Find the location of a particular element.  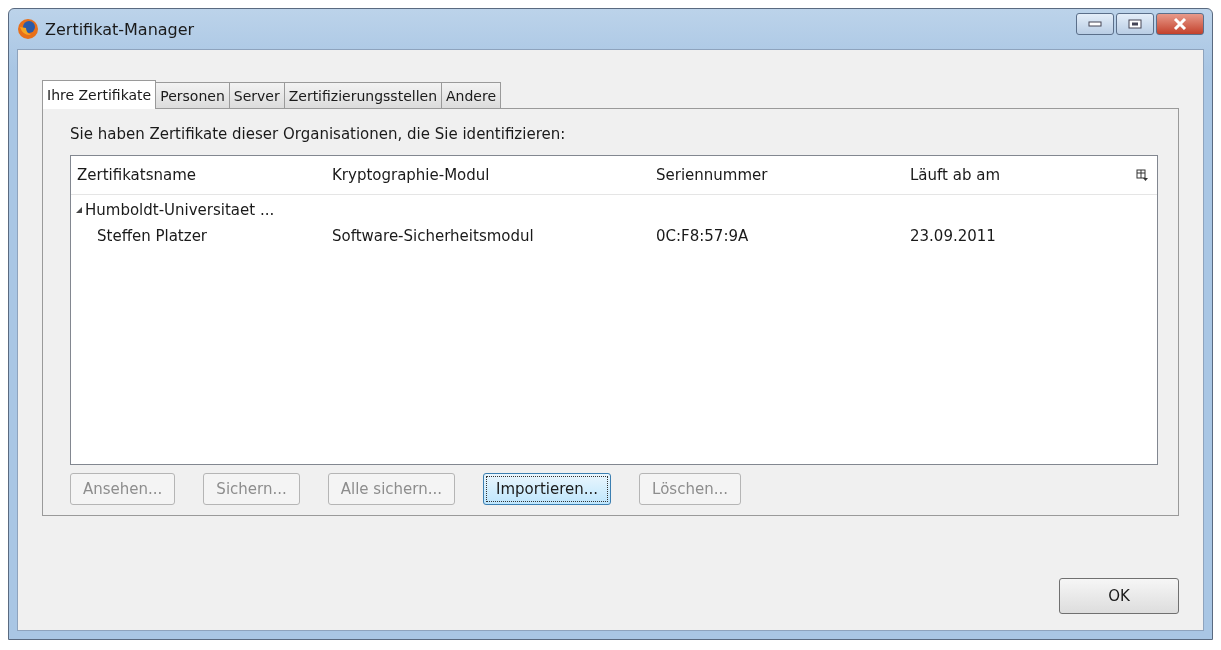

table-cell-text: 23.09.2011 is located at coordinates (953, 236).